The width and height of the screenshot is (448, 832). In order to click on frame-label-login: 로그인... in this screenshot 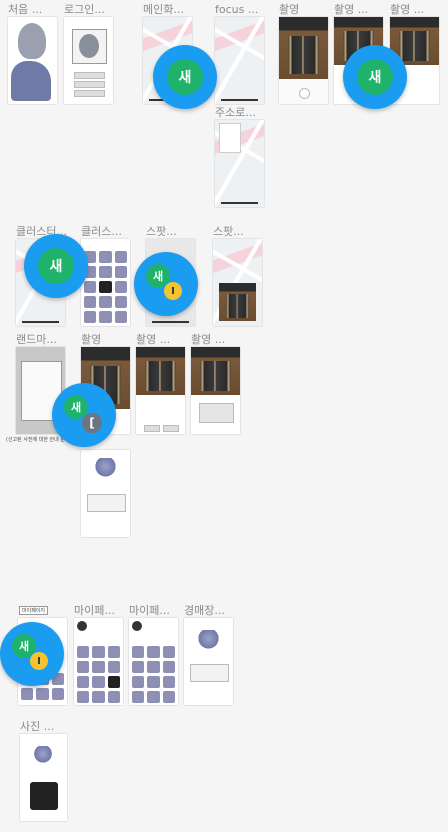, I will do `click(84, 9)`.